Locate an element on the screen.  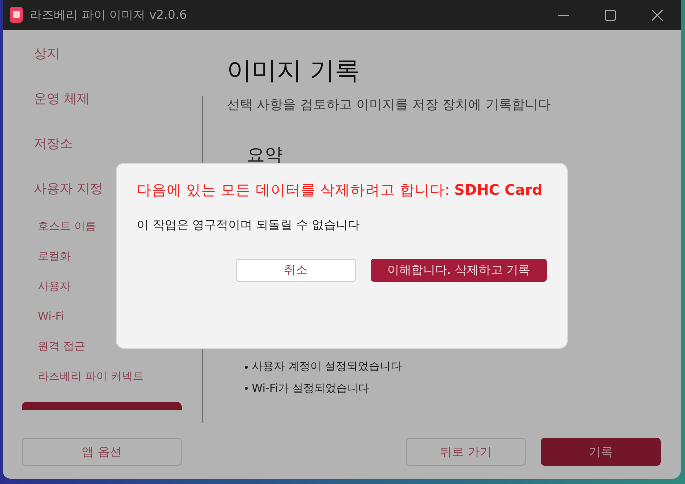
write-button: 기록 is located at coordinates (601, 452).